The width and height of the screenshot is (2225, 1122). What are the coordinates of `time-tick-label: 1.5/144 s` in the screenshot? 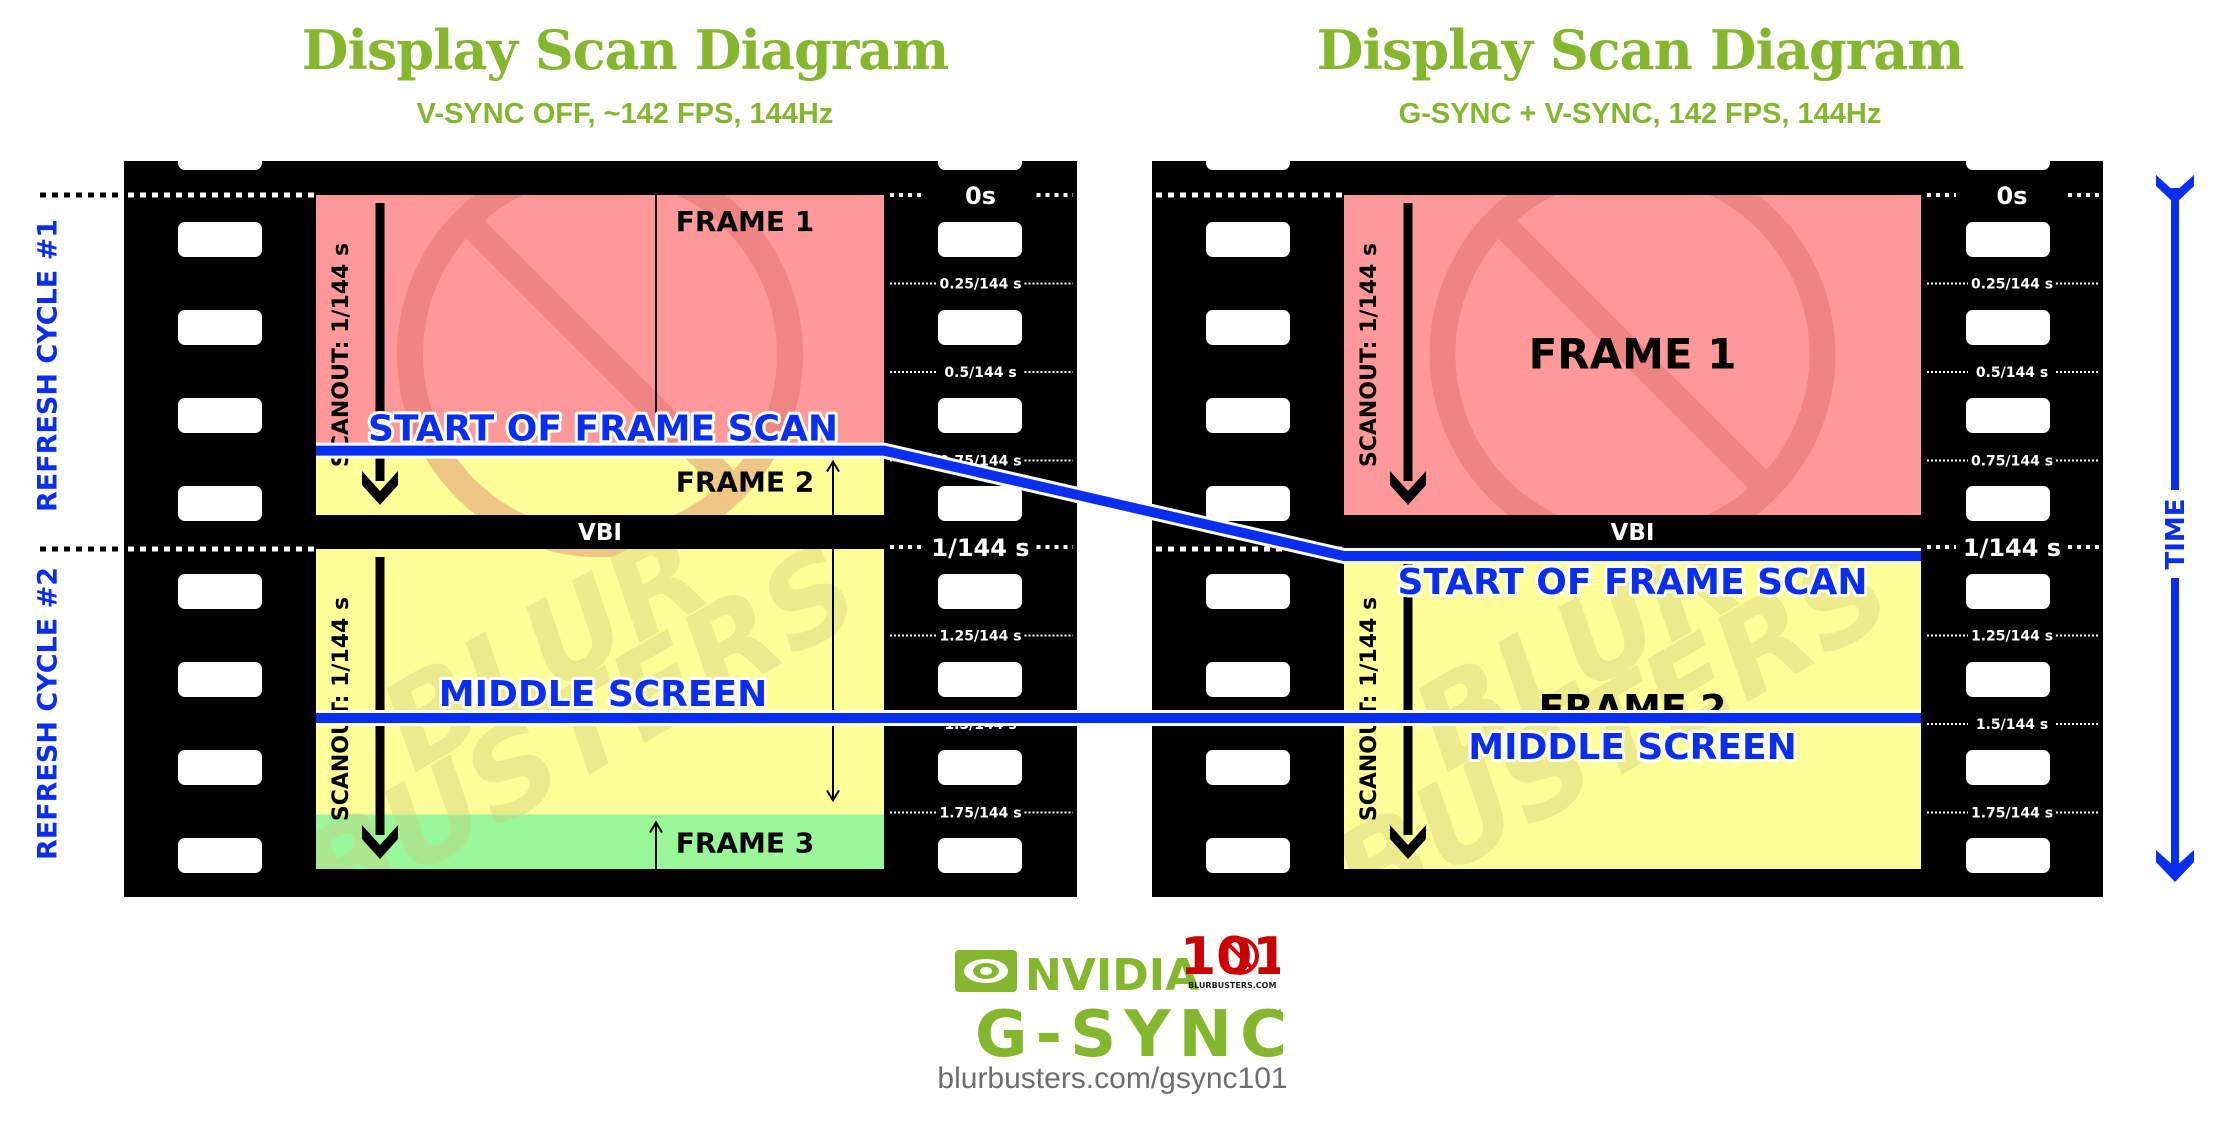 It's located at (2012, 725).